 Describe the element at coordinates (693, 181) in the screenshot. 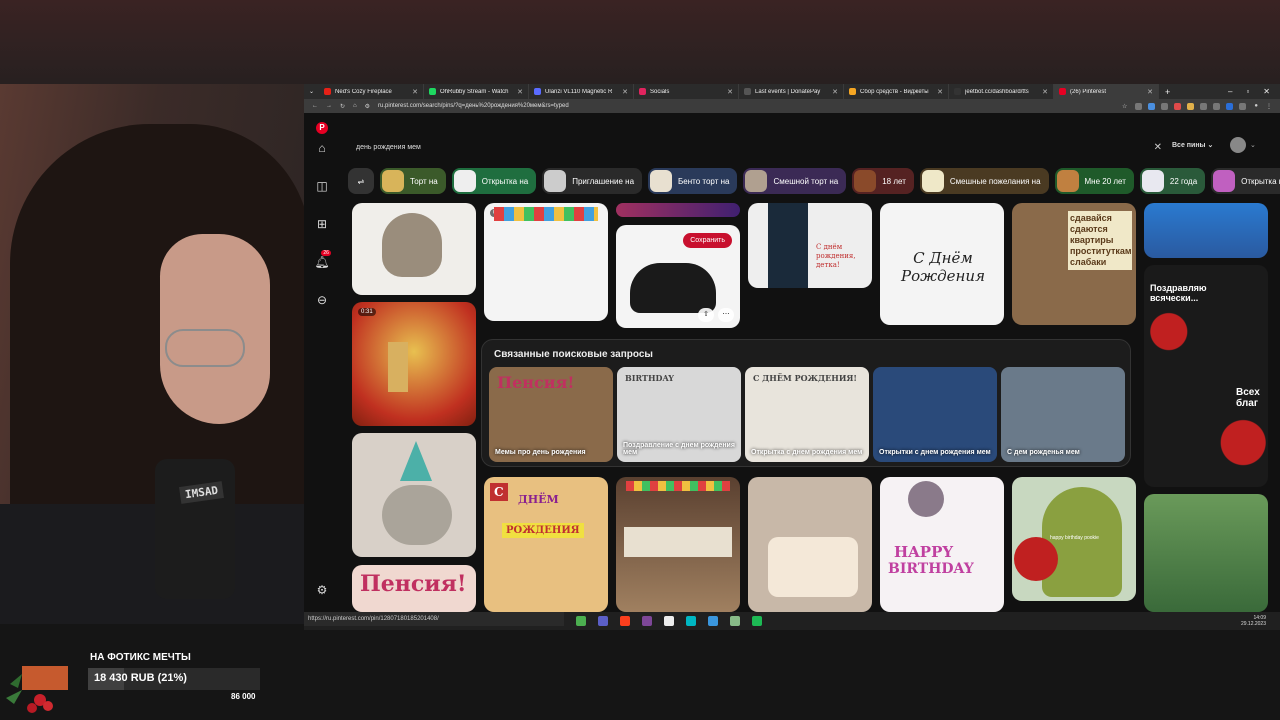

I see `search-chip: Бенто торт на` at that location.